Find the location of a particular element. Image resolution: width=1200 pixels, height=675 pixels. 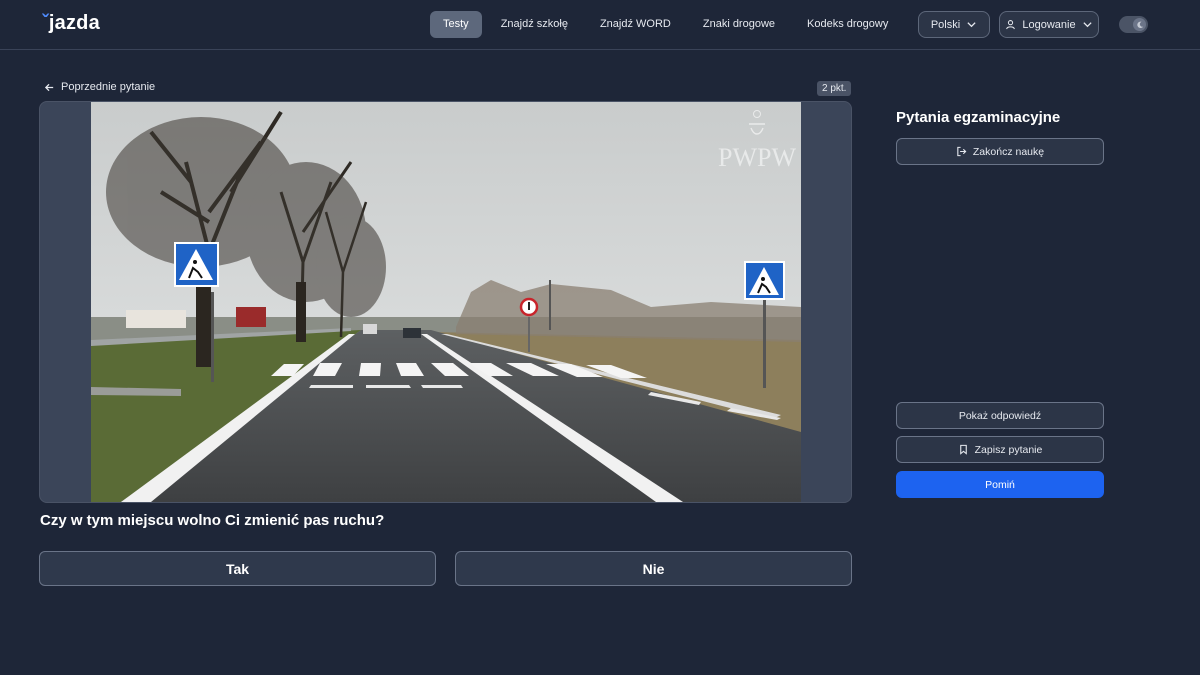

show-answer-button: Pokaż odpowiedź is located at coordinates (1000, 415).